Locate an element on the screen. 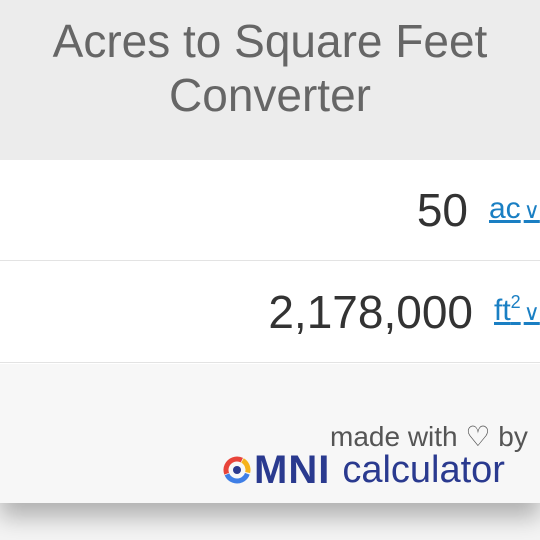 This screenshot has height=540, width=540. omni-logo-icon is located at coordinates (237, 470).